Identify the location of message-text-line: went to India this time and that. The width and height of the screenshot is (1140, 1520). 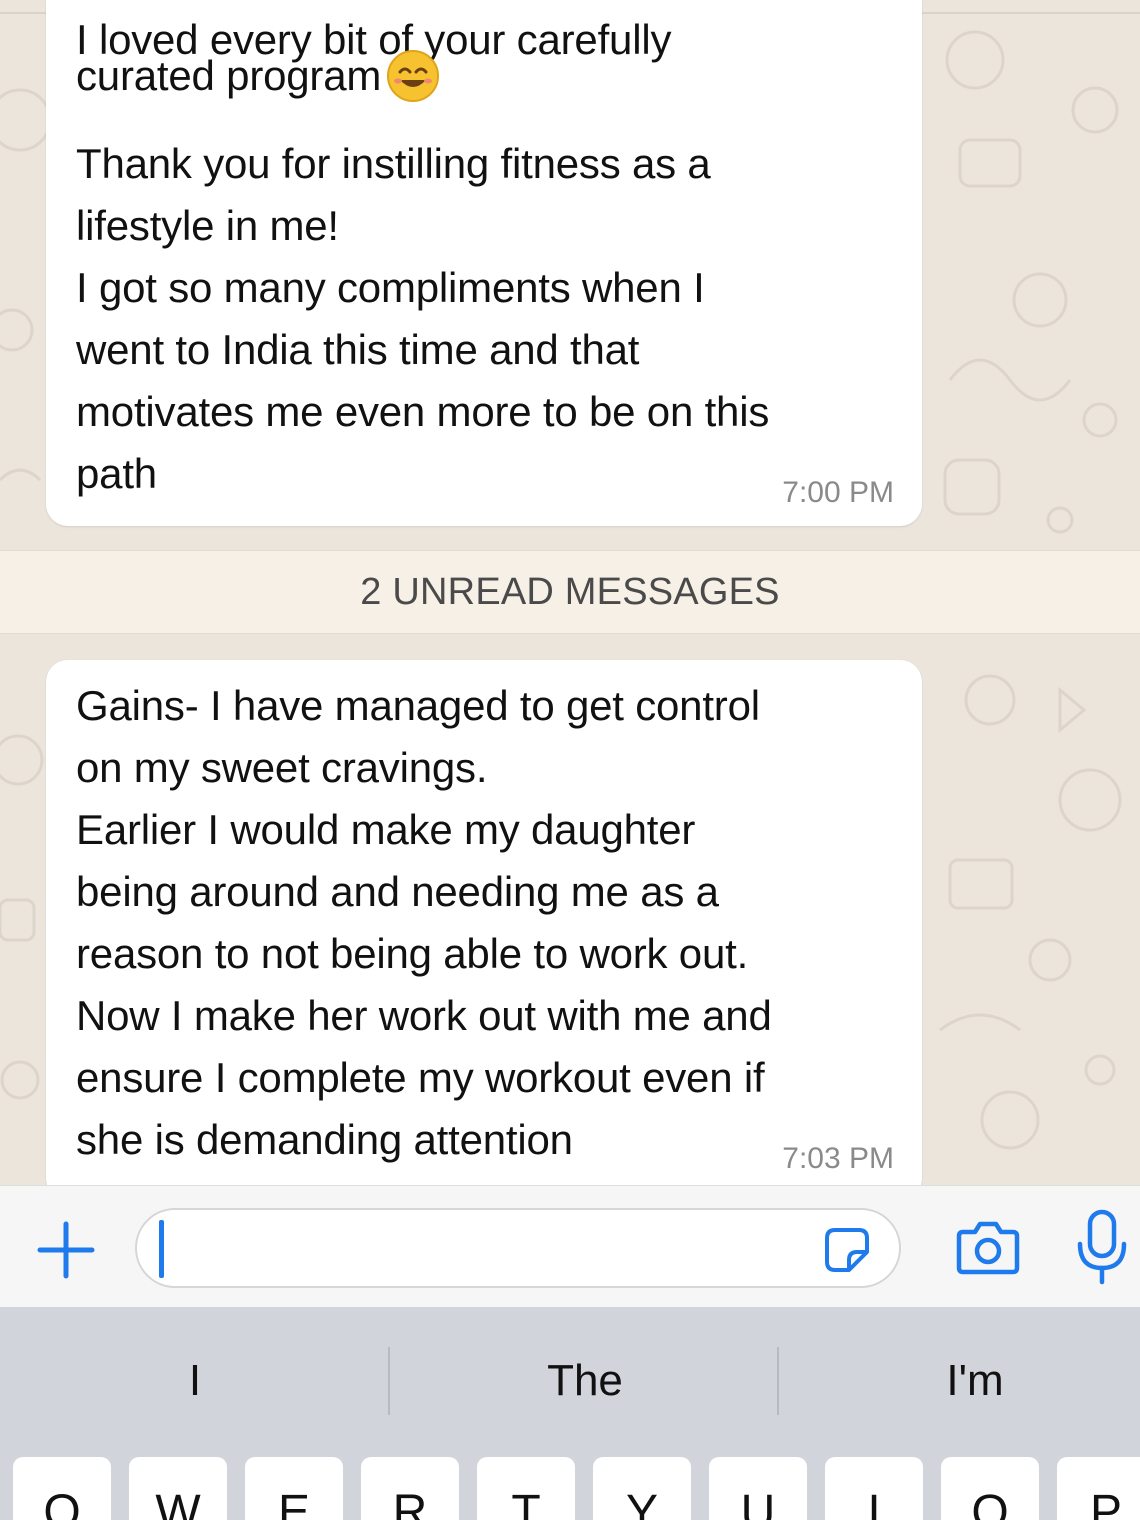
(358, 349).